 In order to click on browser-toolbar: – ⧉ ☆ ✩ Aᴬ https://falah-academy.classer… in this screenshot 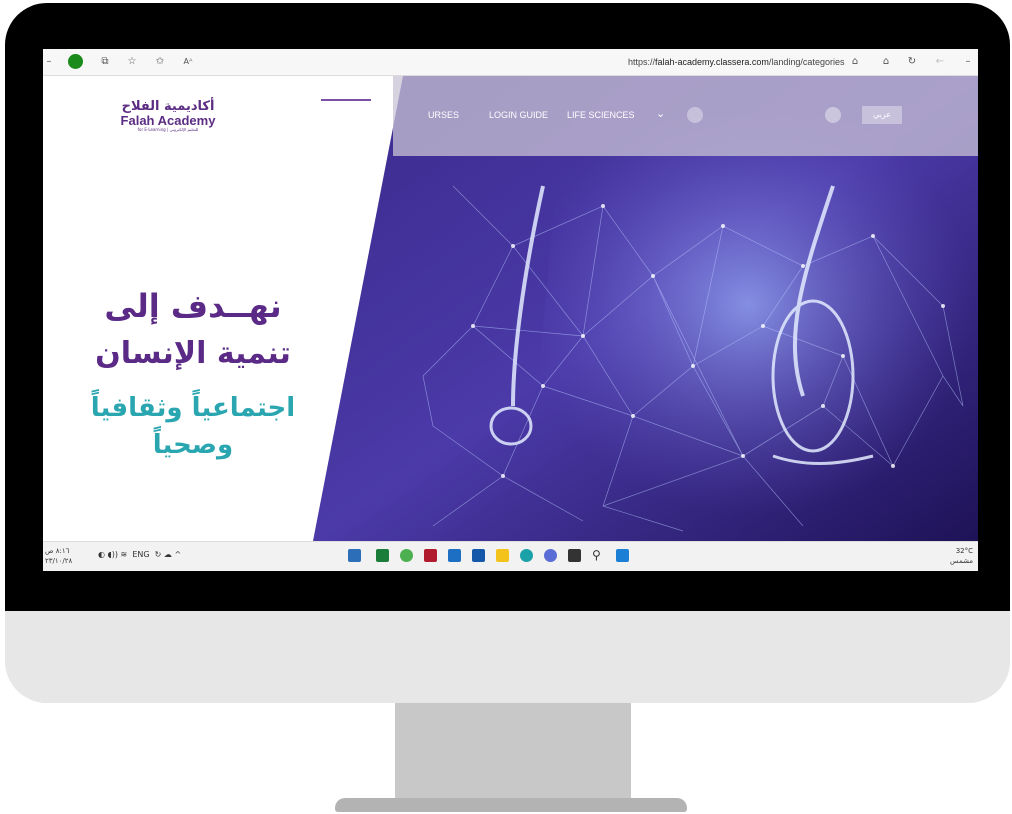, I will do `click(510, 62)`.